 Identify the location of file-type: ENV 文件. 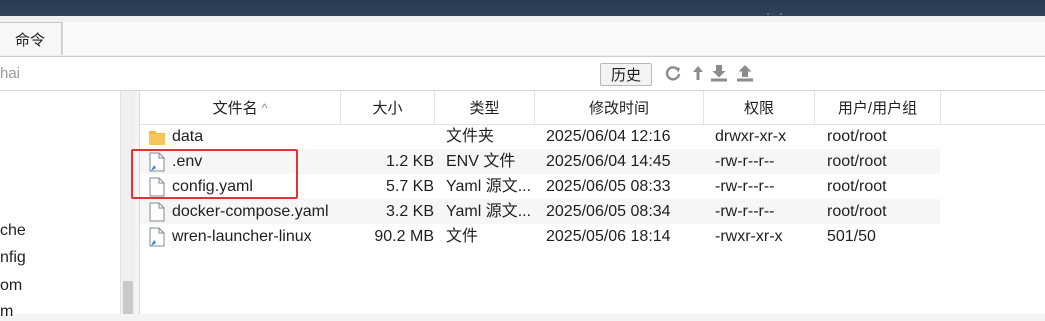
(481, 161).